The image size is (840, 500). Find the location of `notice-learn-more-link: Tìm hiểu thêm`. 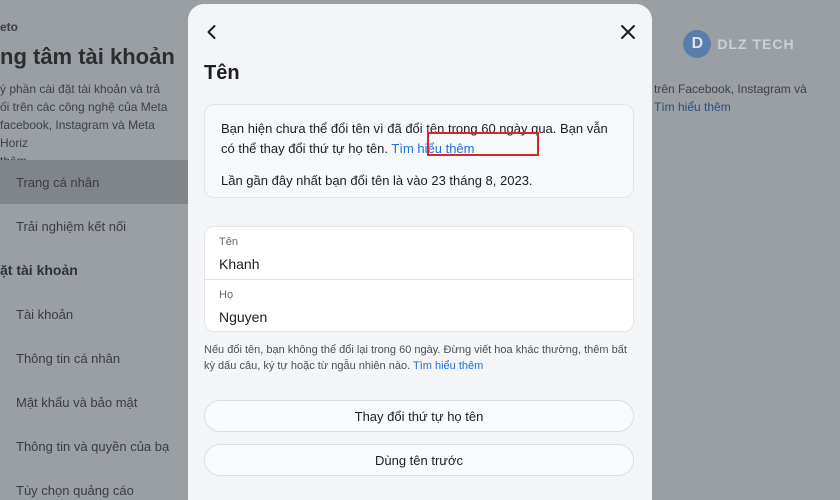

notice-learn-more-link: Tìm hiểu thêm is located at coordinates (448, 366).